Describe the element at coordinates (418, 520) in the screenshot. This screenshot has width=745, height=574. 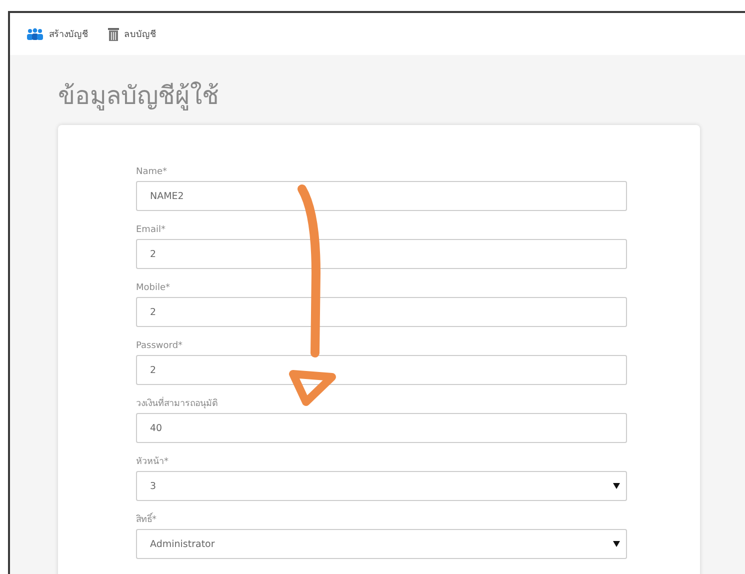
I see `field-label: สิทธิ์*` at that location.